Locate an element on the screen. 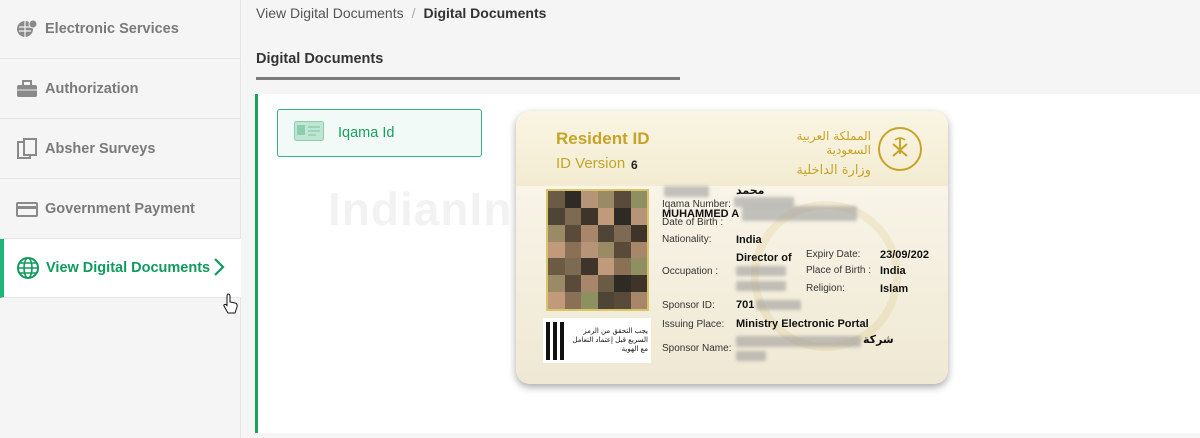  iqama-id-button: Iqama Id is located at coordinates (379, 133).